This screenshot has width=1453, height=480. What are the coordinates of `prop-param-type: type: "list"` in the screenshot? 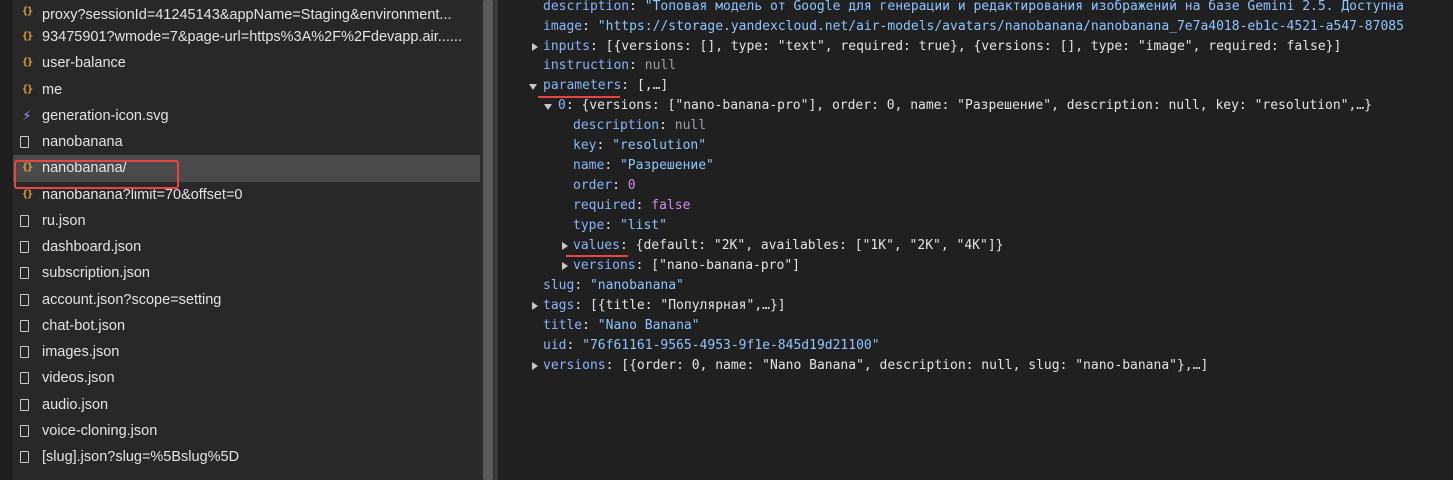 It's located at (620, 225).